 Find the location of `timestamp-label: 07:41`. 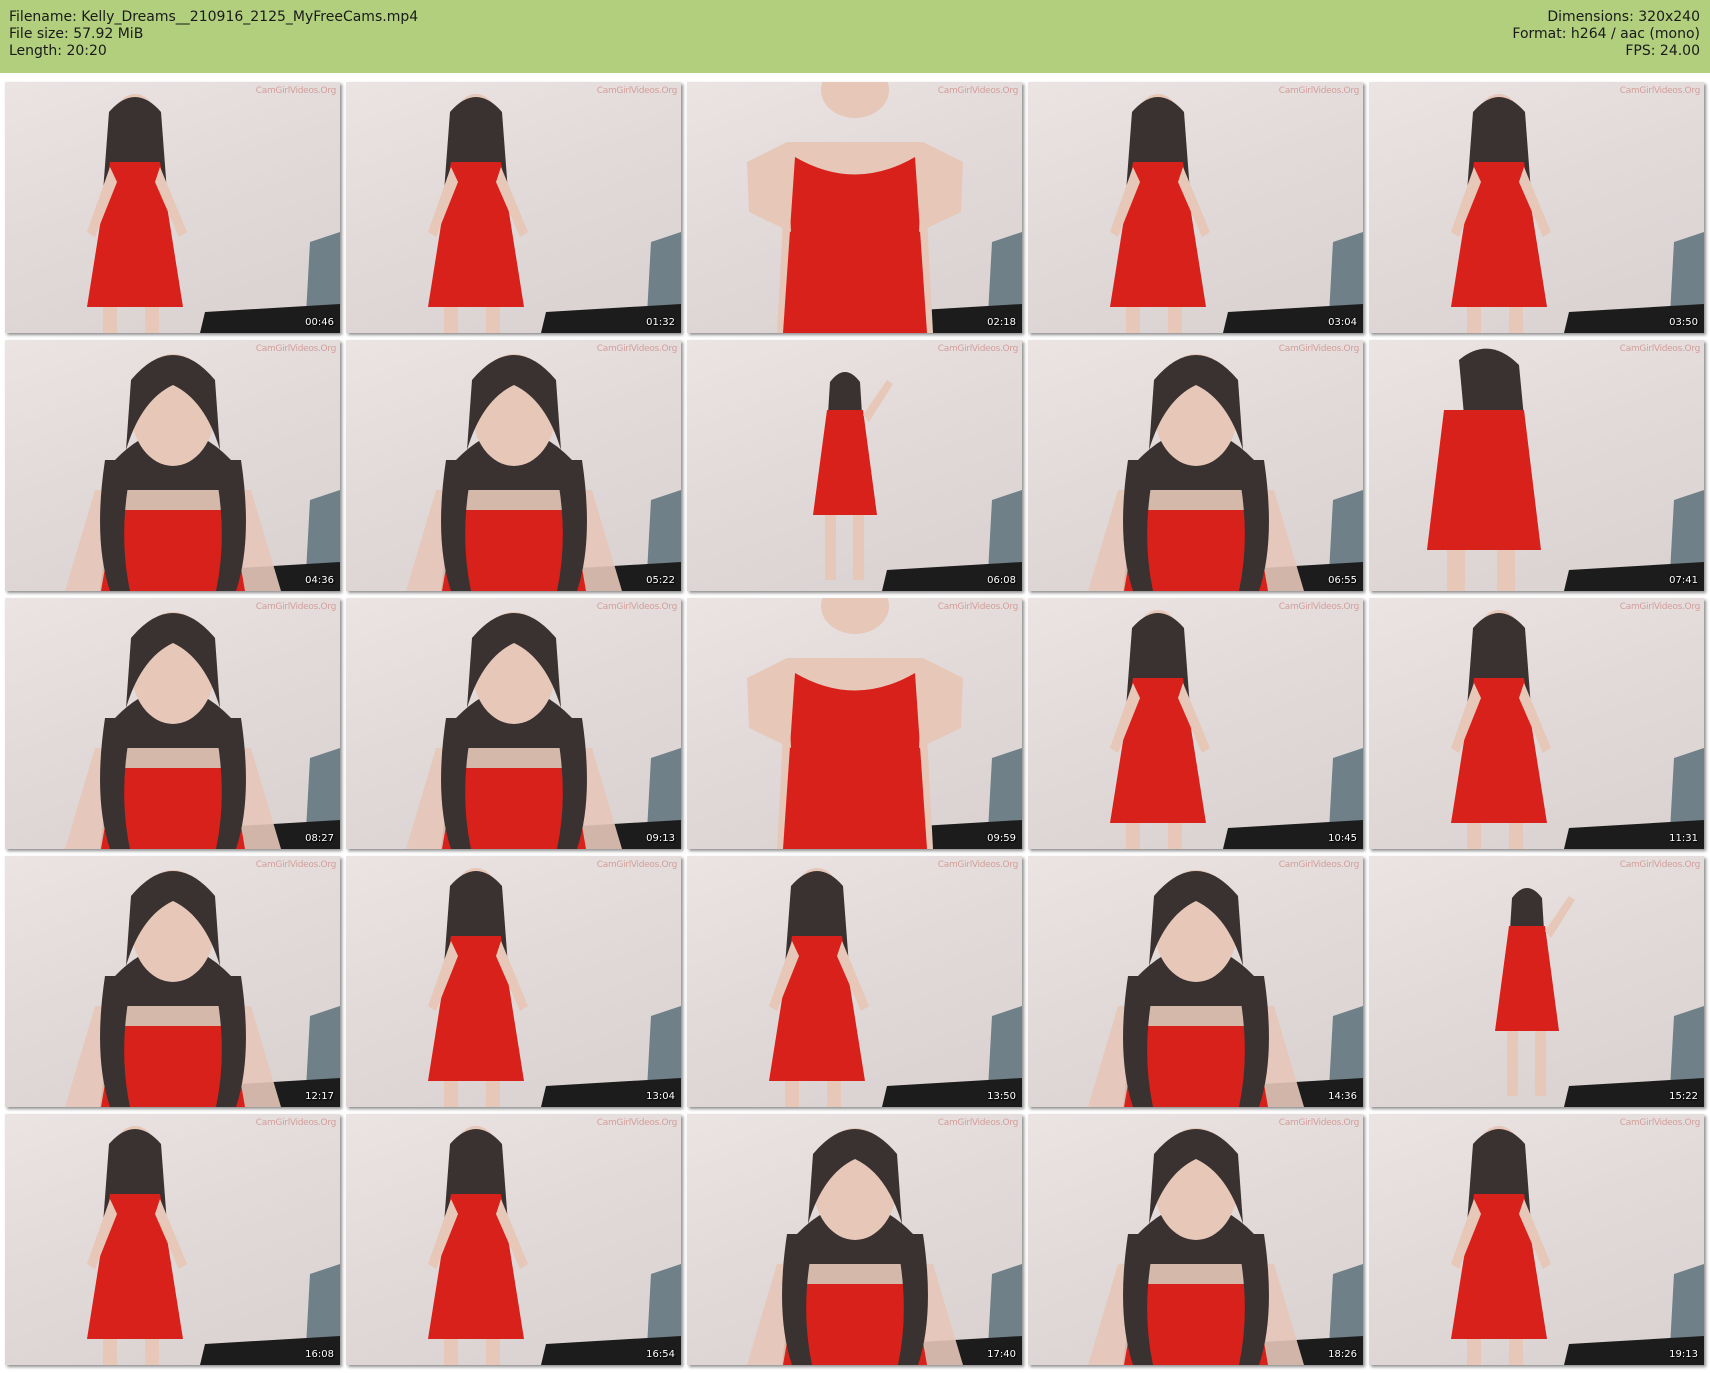

timestamp-label: 07:41 is located at coordinates (1683, 580).